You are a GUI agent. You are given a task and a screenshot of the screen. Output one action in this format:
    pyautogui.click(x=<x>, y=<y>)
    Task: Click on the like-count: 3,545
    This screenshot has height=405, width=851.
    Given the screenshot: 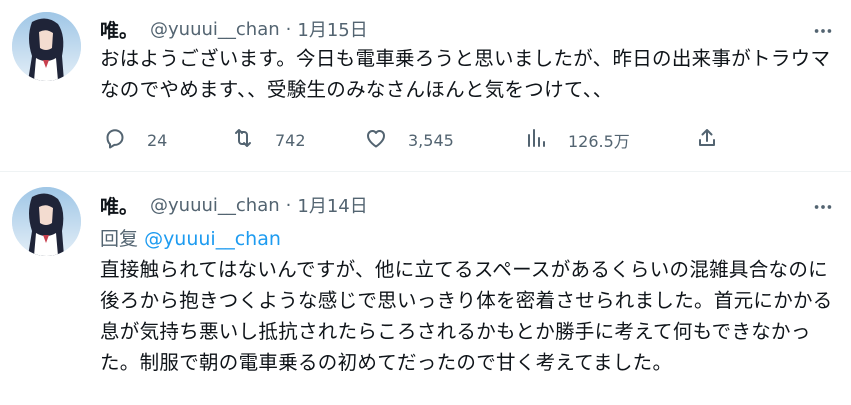 What is the action you would take?
    pyautogui.click(x=431, y=140)
    